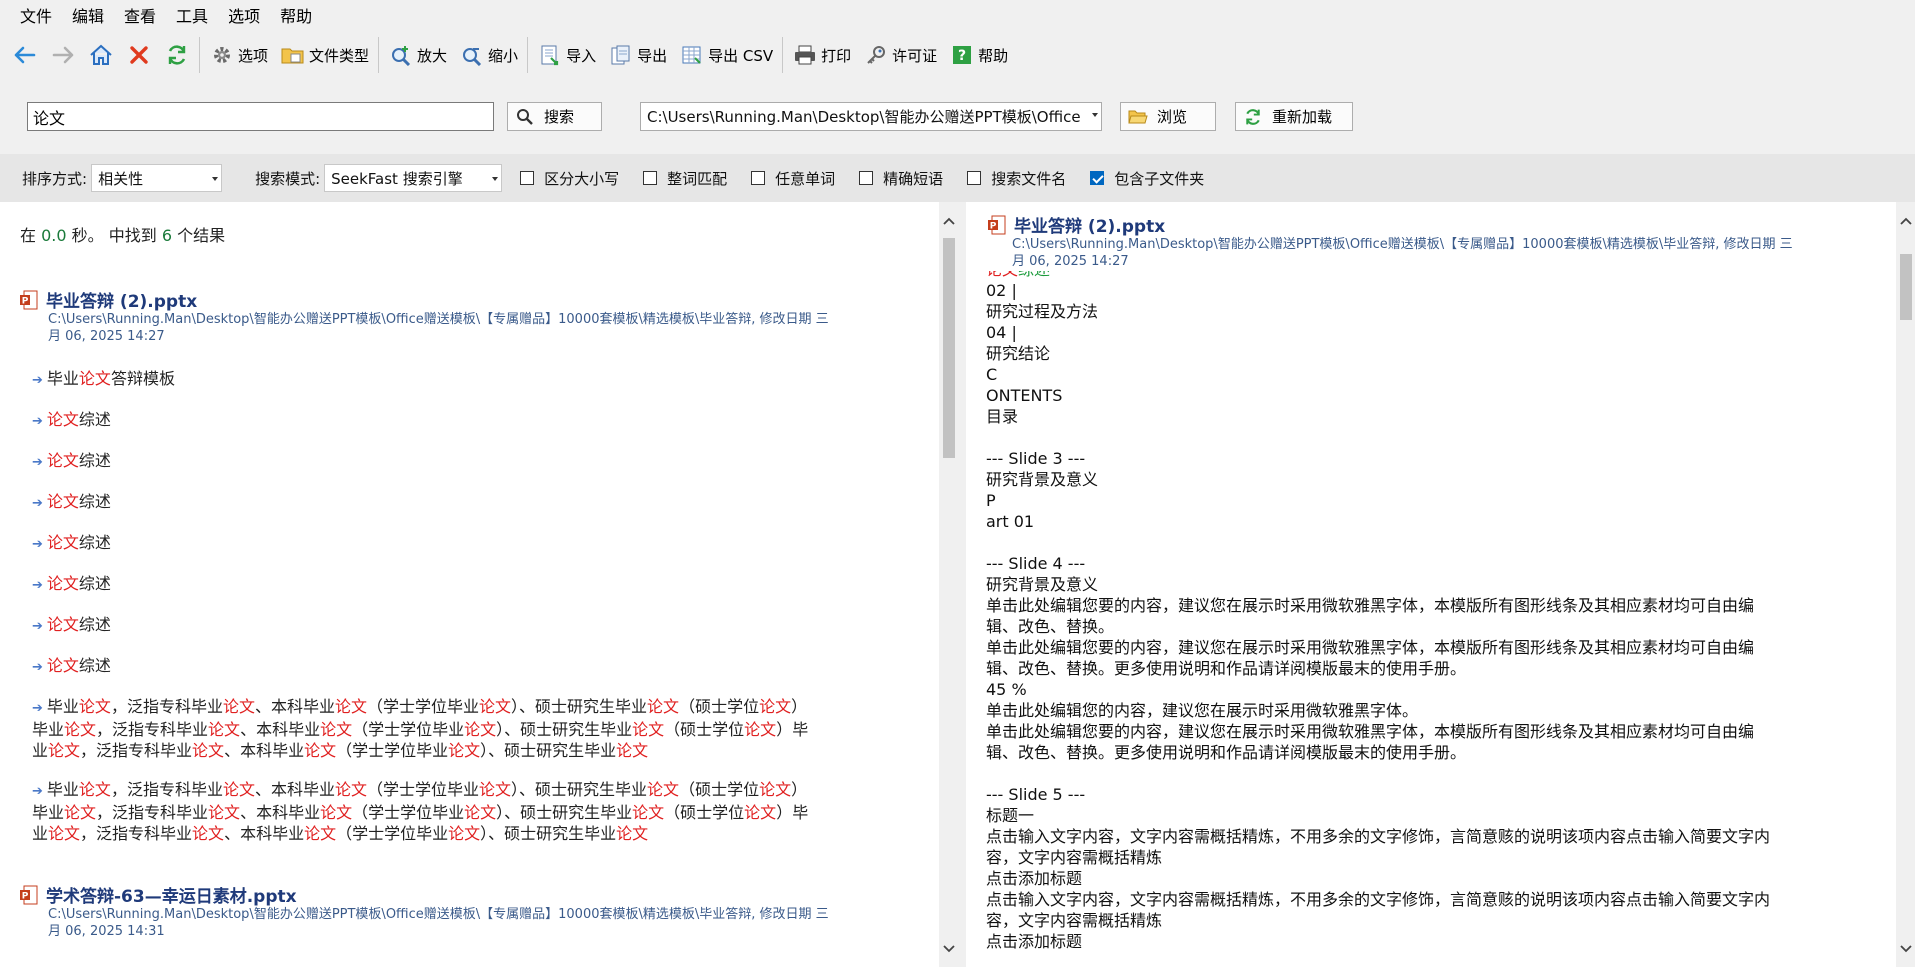 This screenshot has height=967, width=1915. I want to click on export-button: 导出, so click(637, 55).